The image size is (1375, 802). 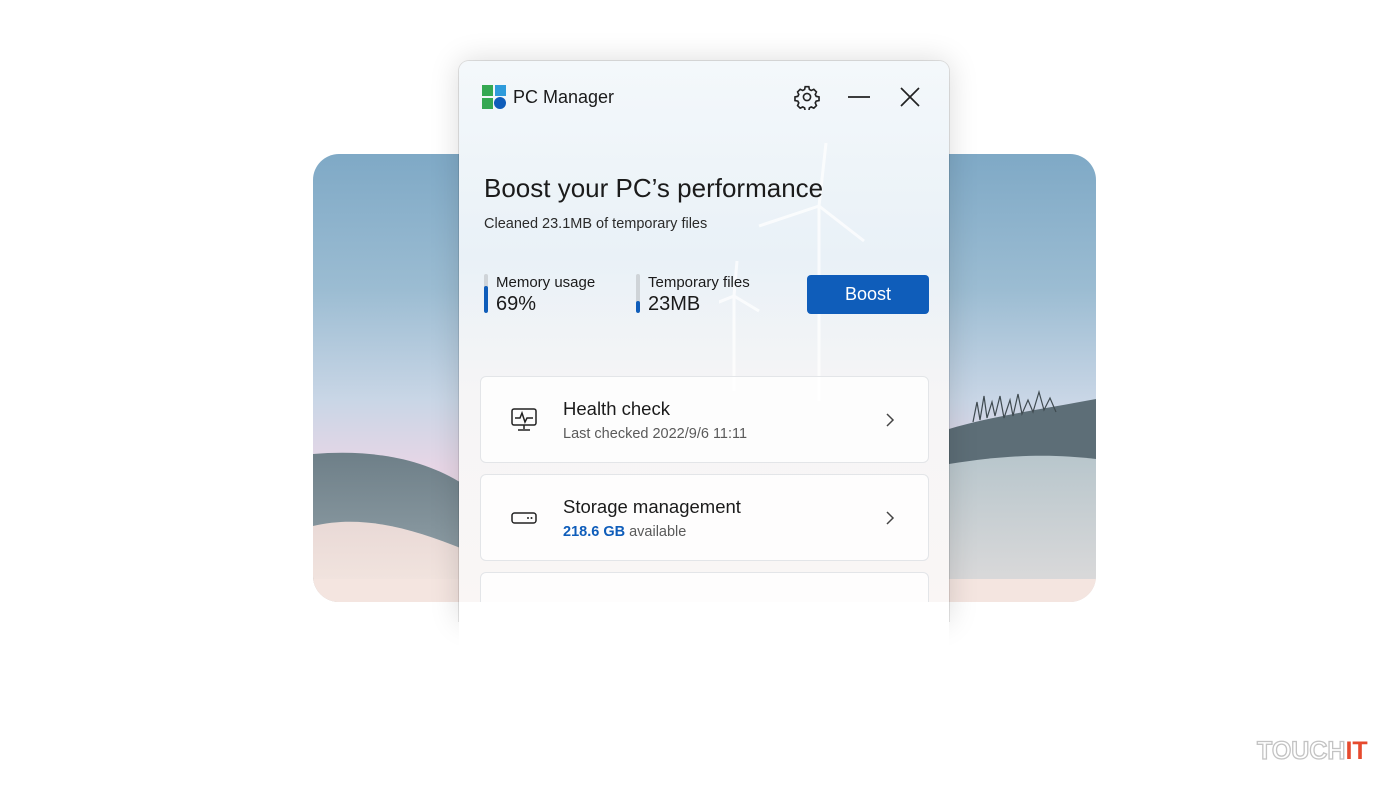 I want to click on watermark-part-it: IT, so click(x=1356, y=751).